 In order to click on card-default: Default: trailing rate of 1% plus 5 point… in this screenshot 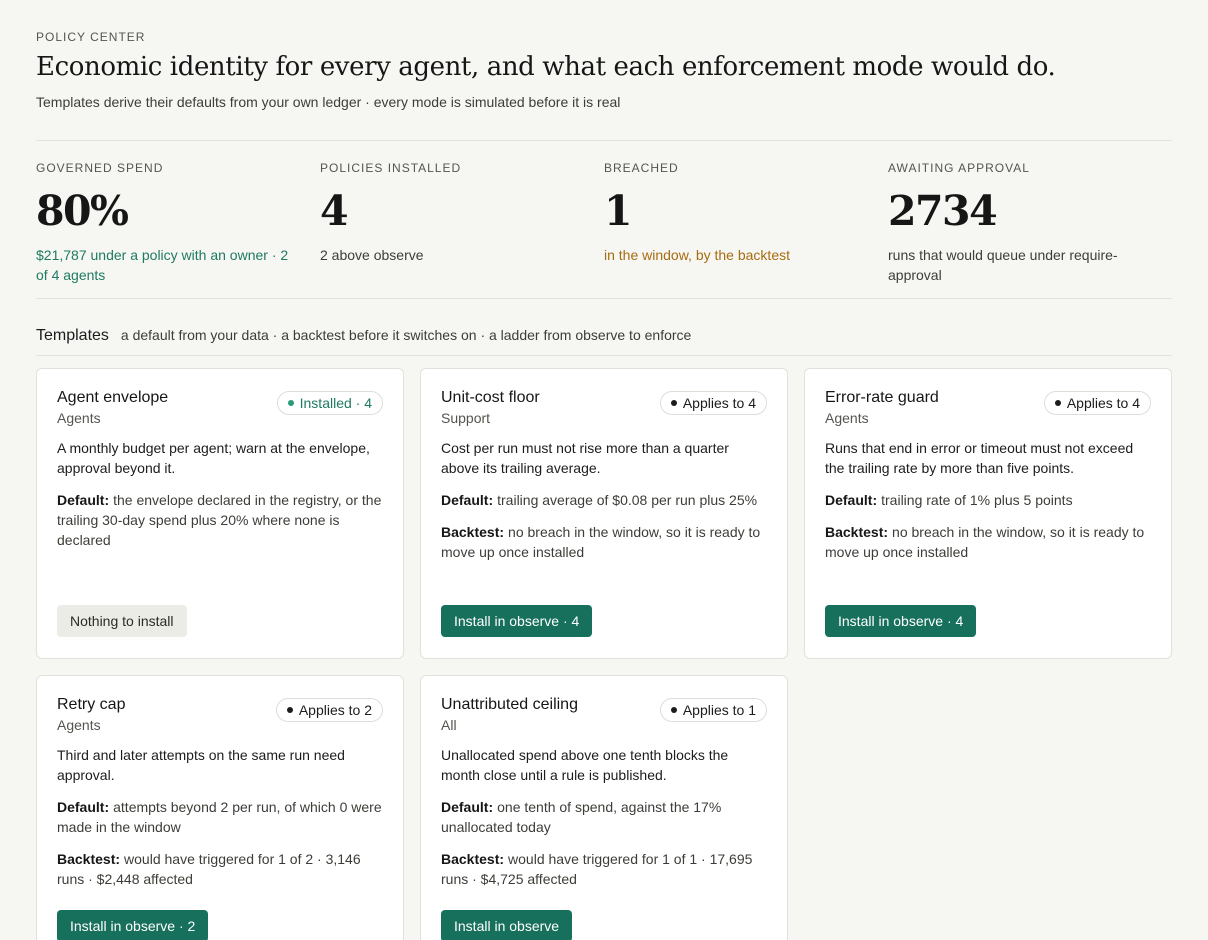, I will do `click(988, 500)`.